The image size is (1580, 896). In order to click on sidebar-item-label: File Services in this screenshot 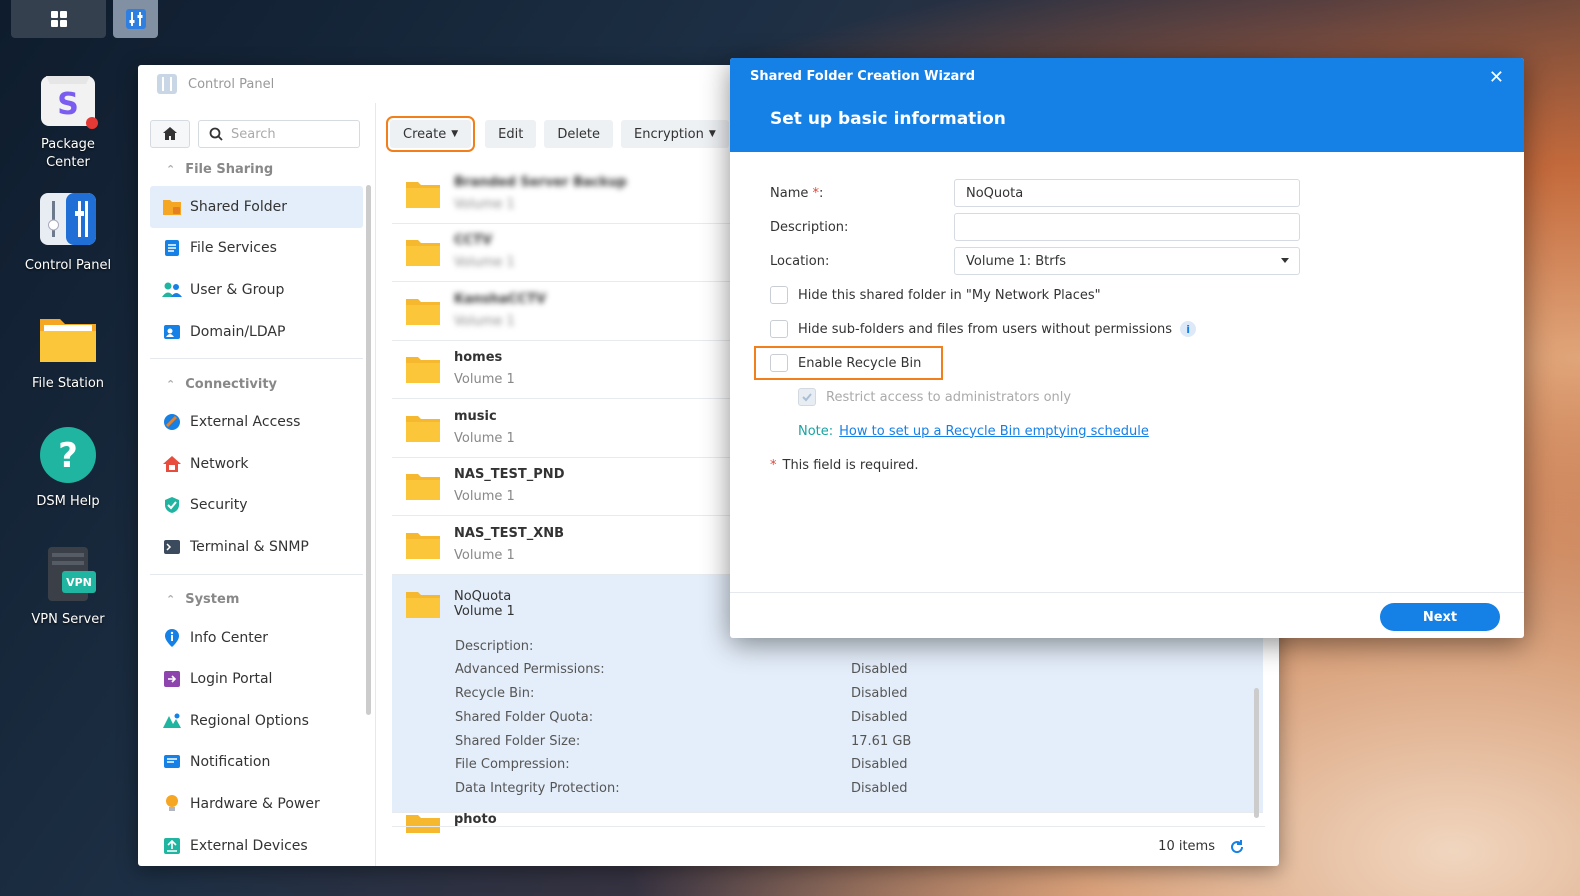, I will do `click(233, 248)`.